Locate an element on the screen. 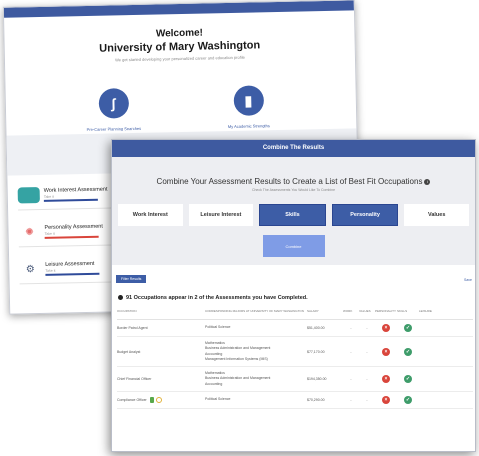 The image size is (479, 456). occupation-link: Border Patrol Agent is located at coordinates (161, 328).